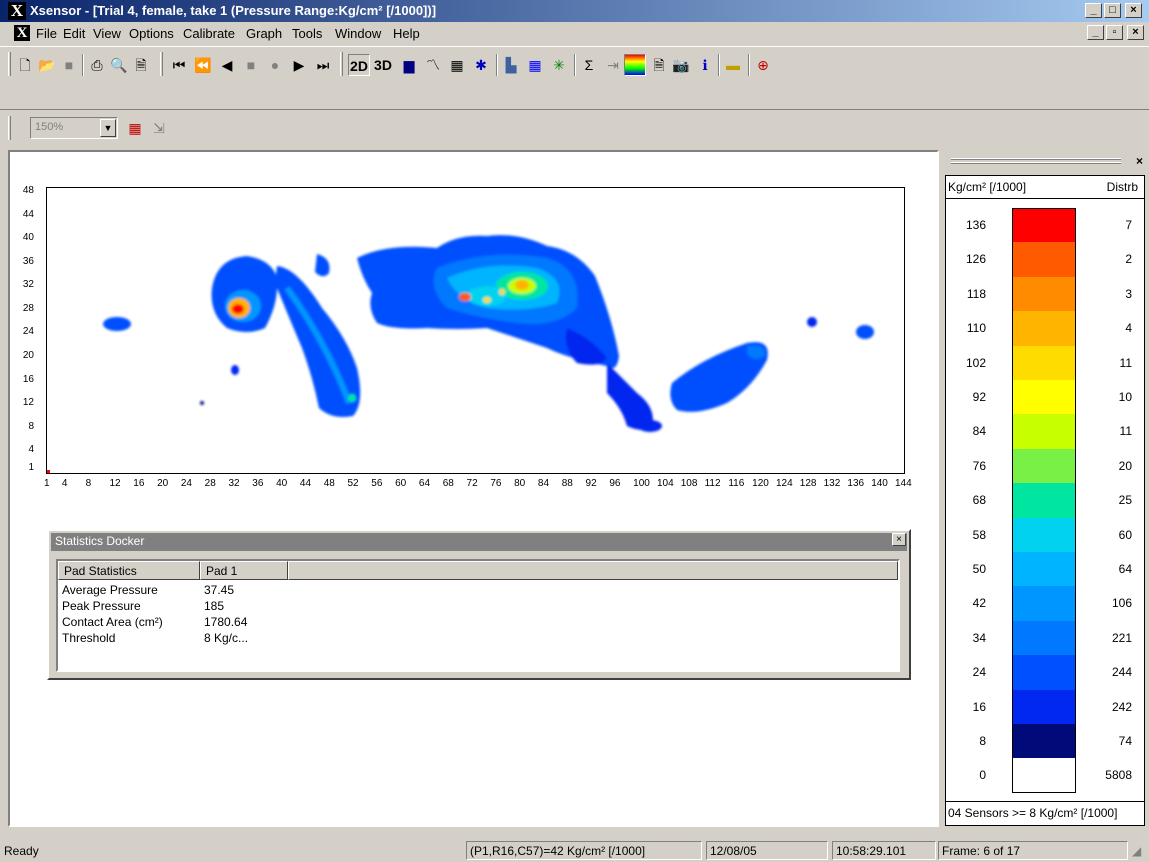  I want to click on legend-distribution: 221, so click(1121, 637).